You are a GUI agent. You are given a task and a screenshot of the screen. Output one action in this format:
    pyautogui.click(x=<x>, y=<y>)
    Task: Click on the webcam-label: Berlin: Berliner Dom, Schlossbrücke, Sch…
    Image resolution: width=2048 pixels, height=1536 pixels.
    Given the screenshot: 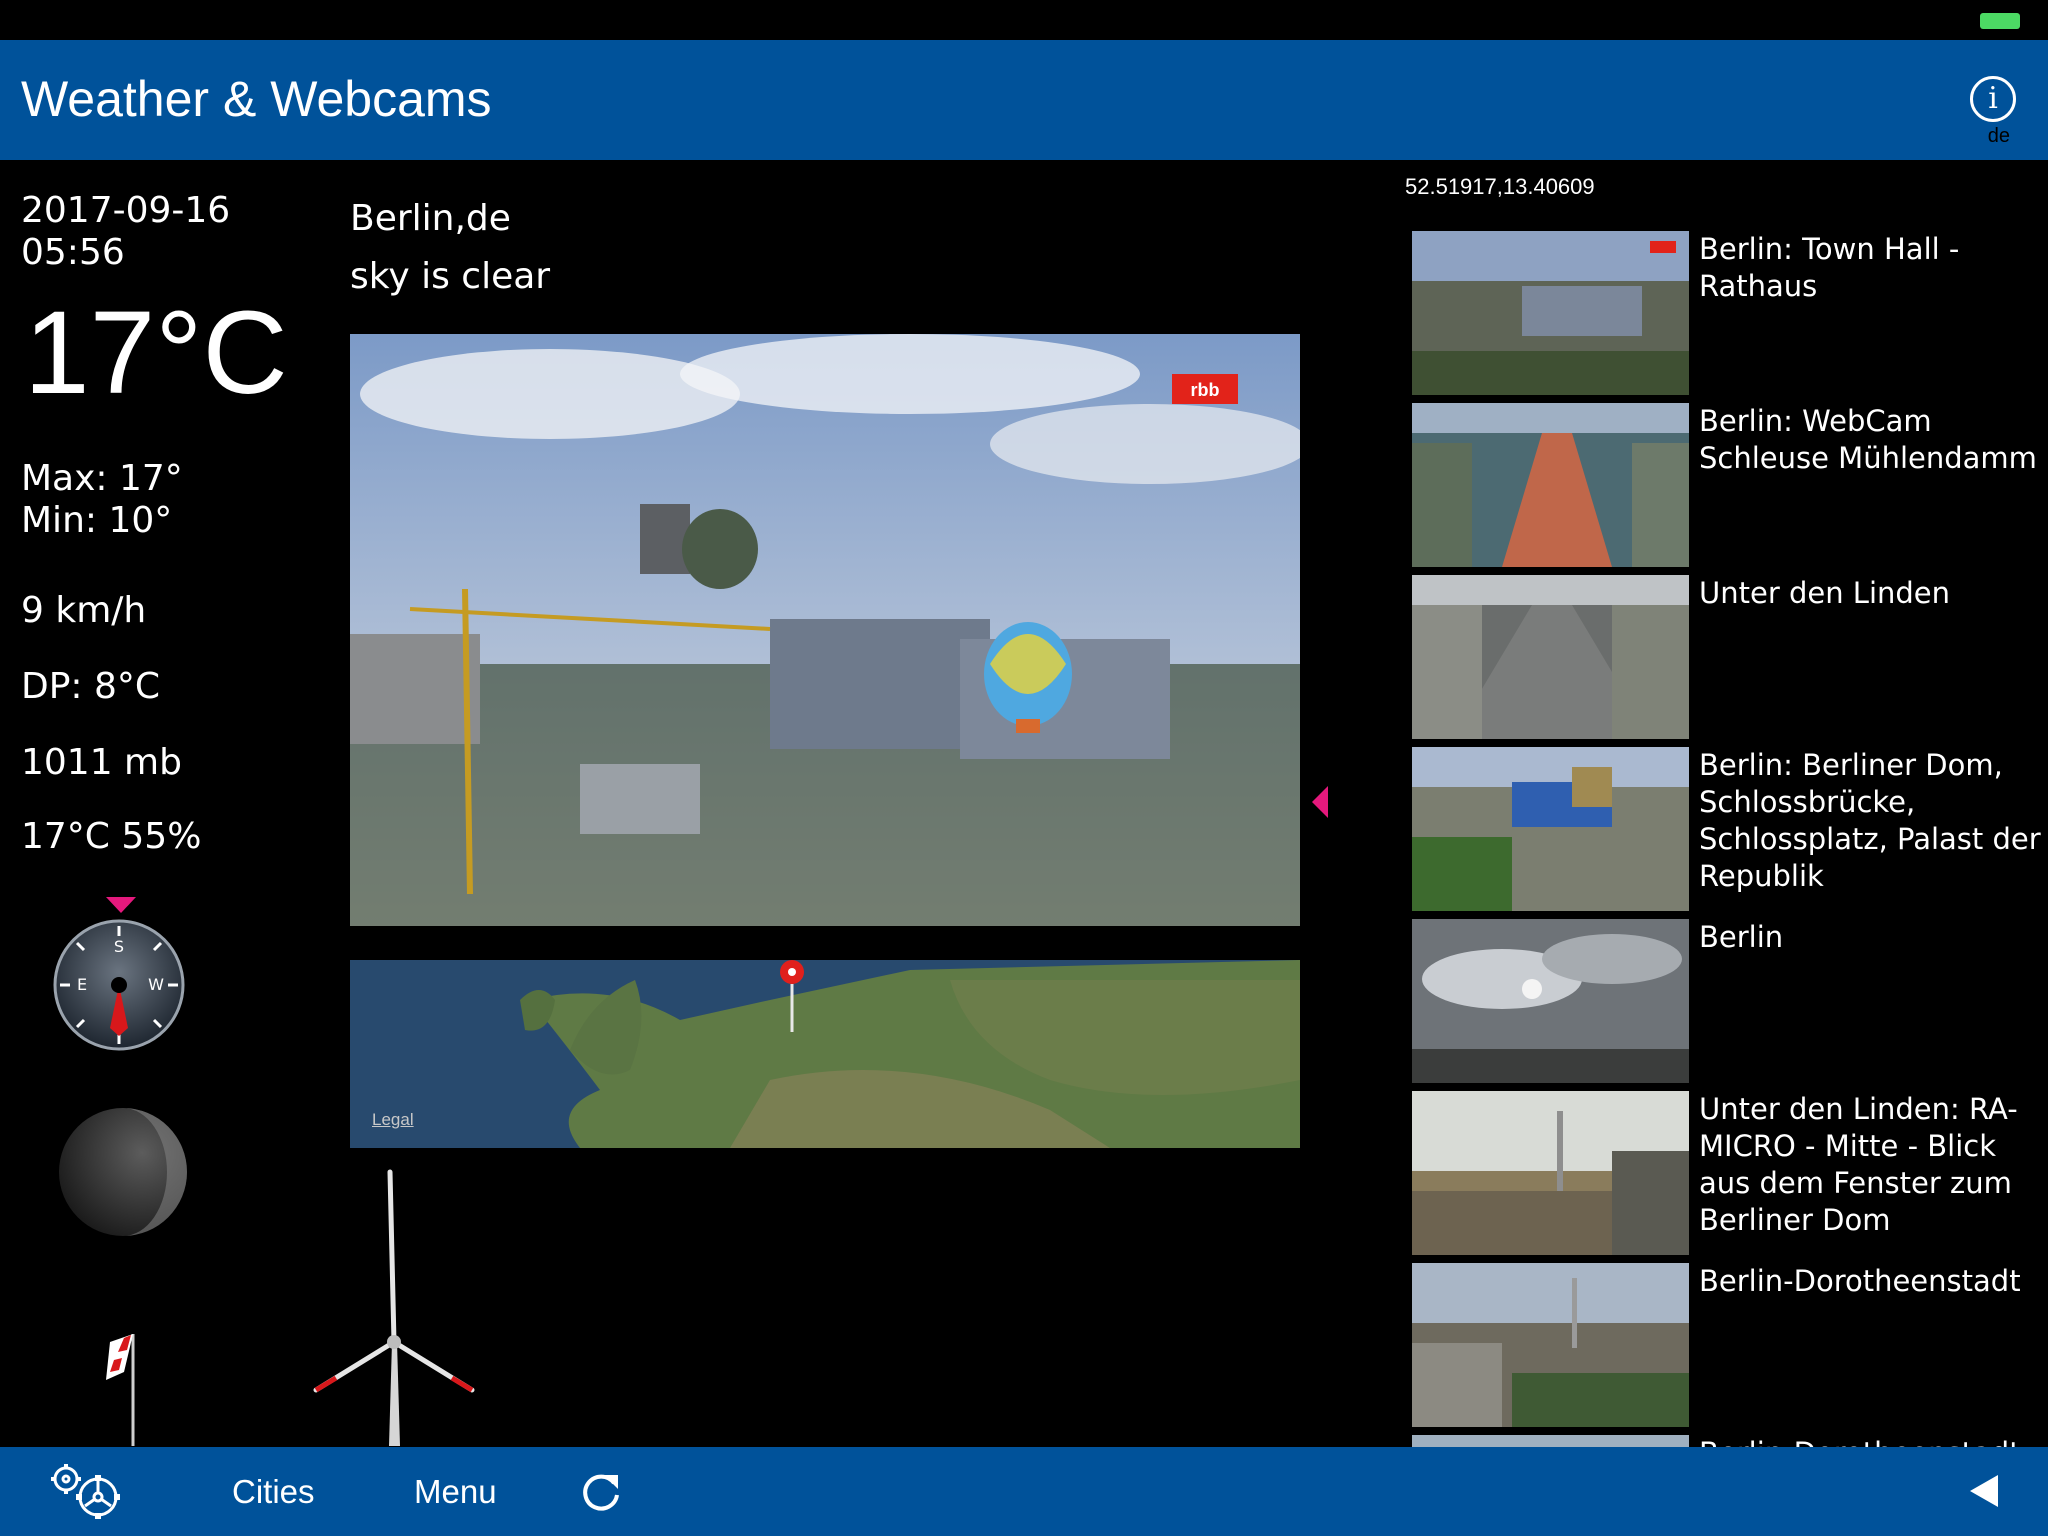 What is the action you would take?
    pyautogui.click(x=1870, y=820)
    